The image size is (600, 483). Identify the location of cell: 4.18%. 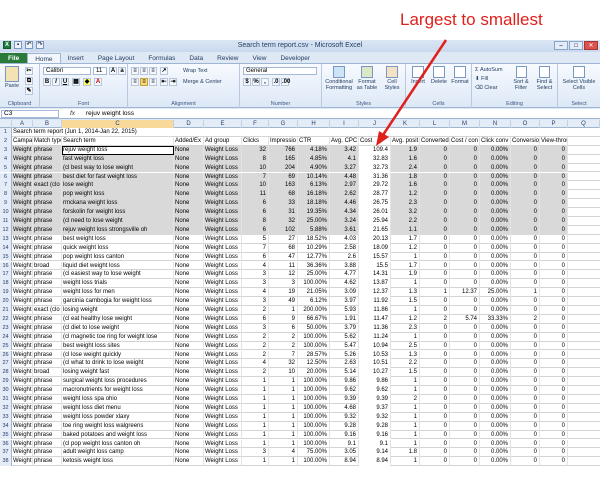
(314, 150).